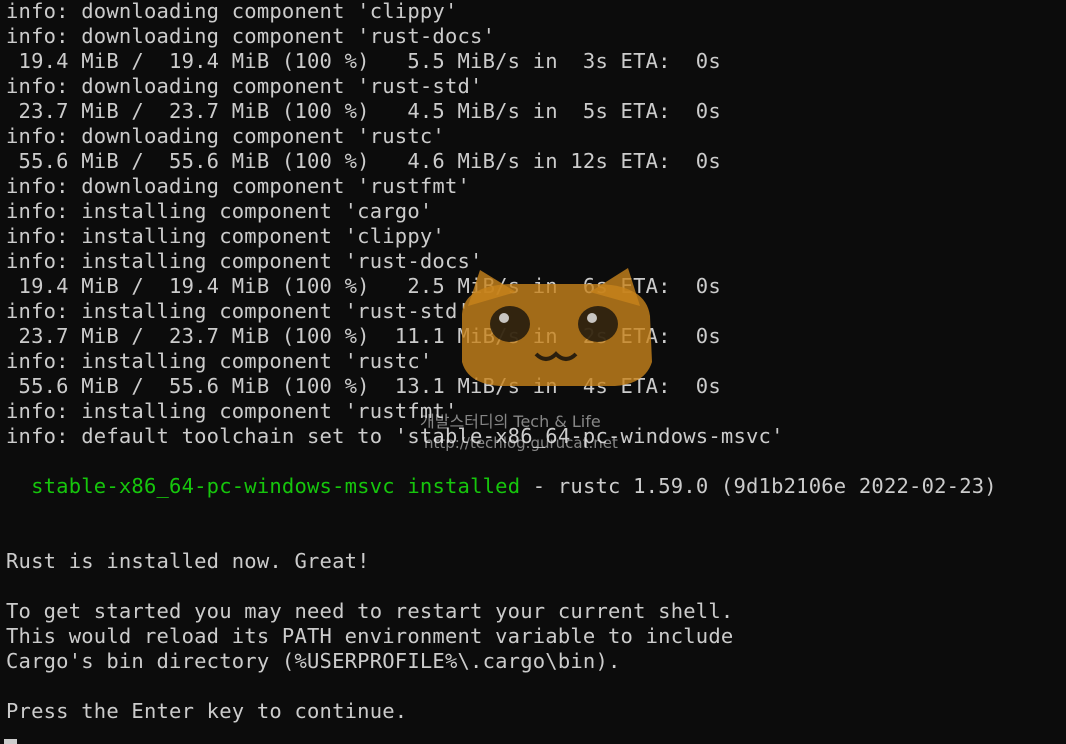 The height and width of the screenshot is (744, 1066). What do you see at coordinates (232, 11) in the screenshot?
I see `terminal-line: info: downloading component 'clippy'` at bounding box center [232, 11].